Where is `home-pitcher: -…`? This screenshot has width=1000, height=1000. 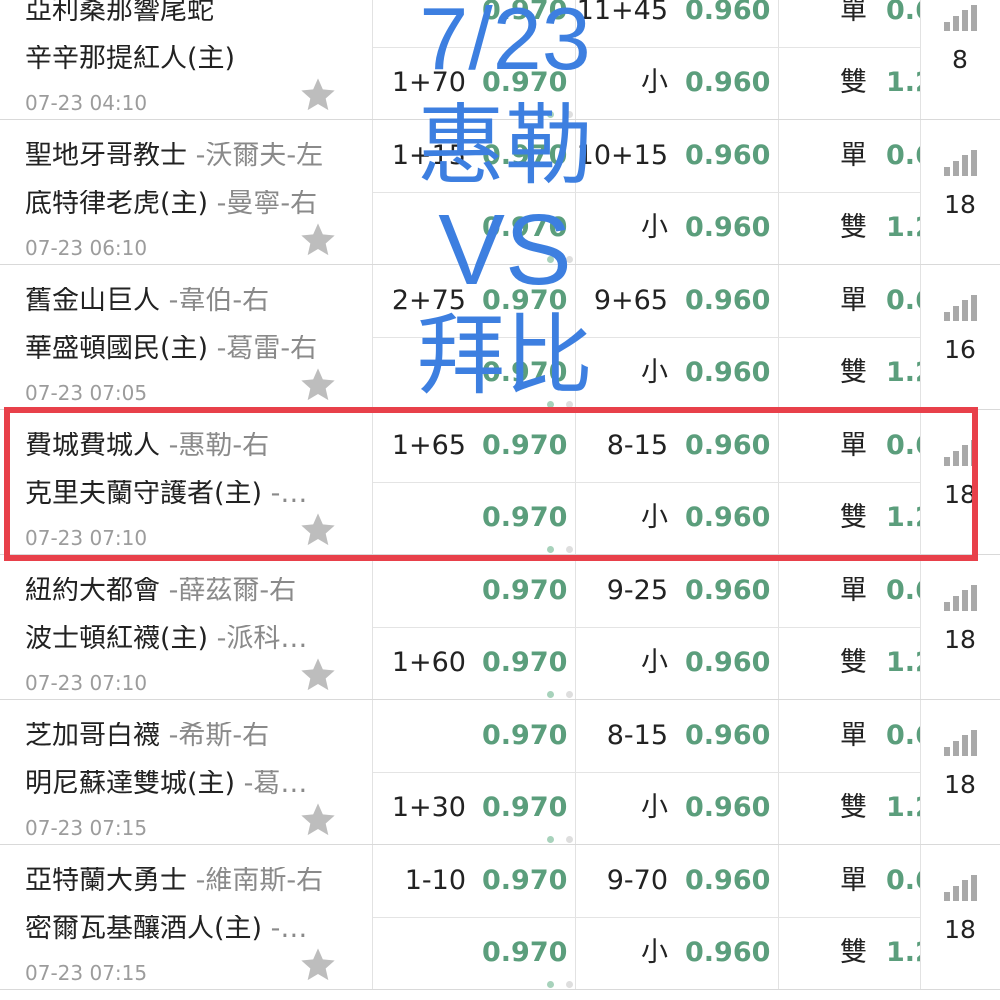 home-pitcher: -… is located at coordinates (285, 928).